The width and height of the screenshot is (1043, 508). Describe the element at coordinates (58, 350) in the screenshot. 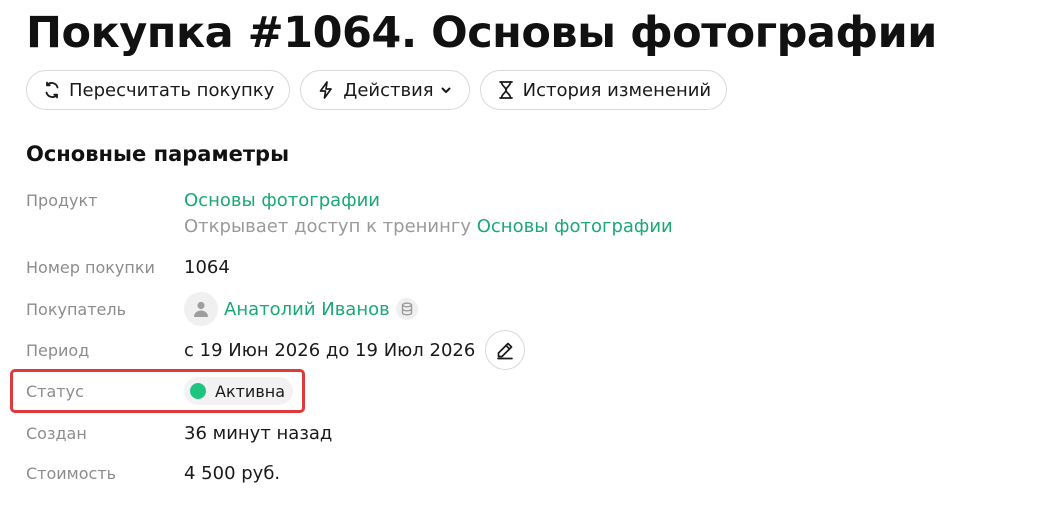

I see `field-label: Период` at that location.